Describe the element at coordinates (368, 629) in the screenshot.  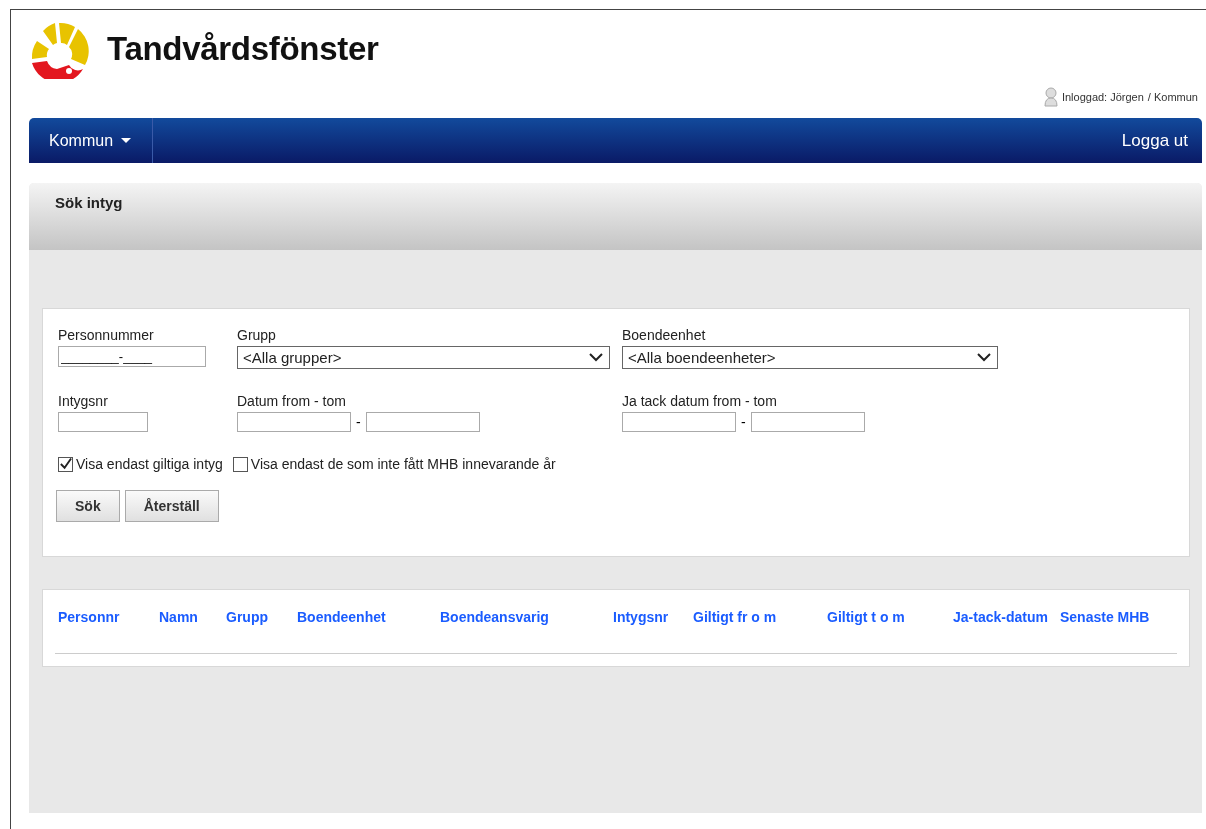
I see `column-header: Boendeenhet` at that location.